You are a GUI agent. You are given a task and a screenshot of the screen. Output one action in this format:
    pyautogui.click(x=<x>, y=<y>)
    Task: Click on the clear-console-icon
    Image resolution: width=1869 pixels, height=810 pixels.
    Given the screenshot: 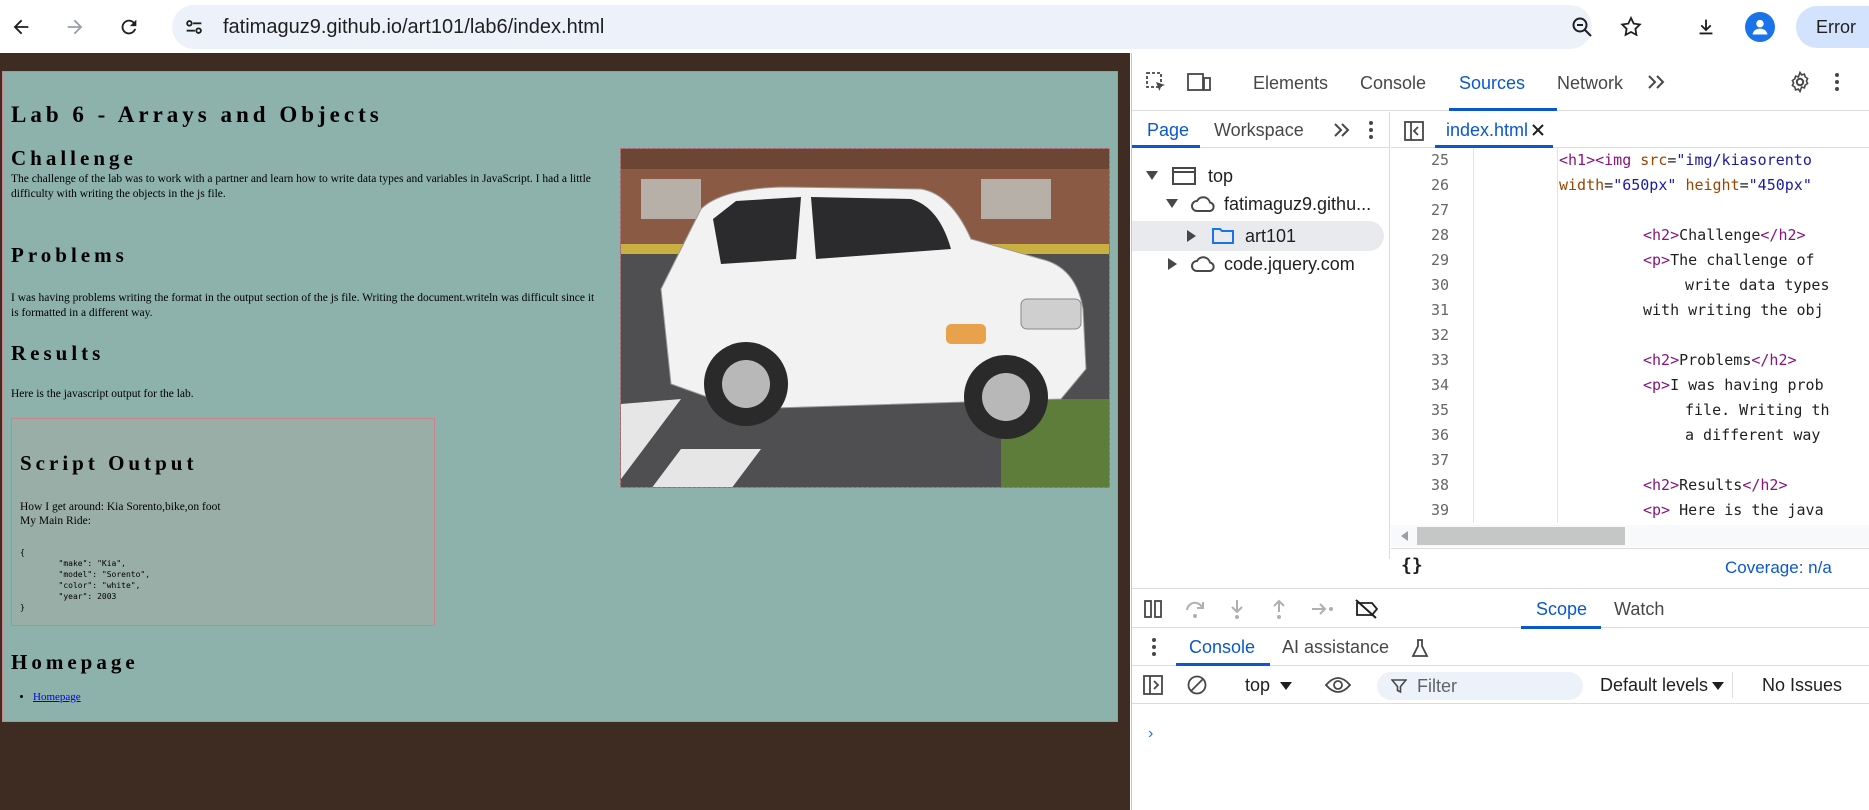 What is the action you would take?
    pyautogui.click(x=1197, y=685)
    